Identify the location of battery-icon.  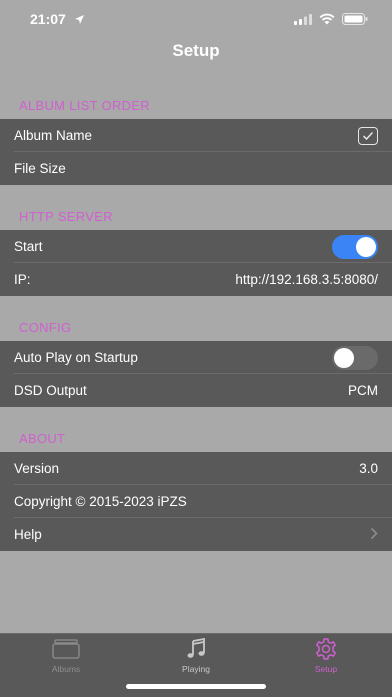
(355, 21).